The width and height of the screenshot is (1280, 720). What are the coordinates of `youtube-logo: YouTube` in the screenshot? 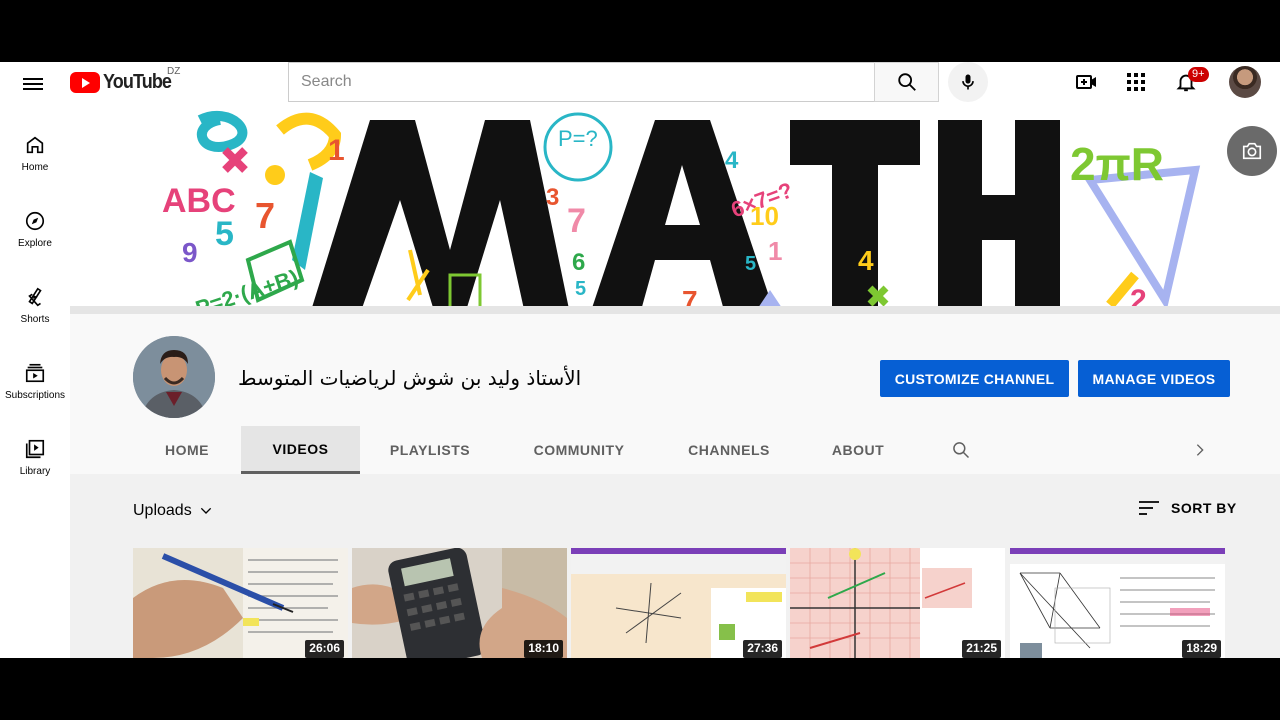 It's located at (124, 82).